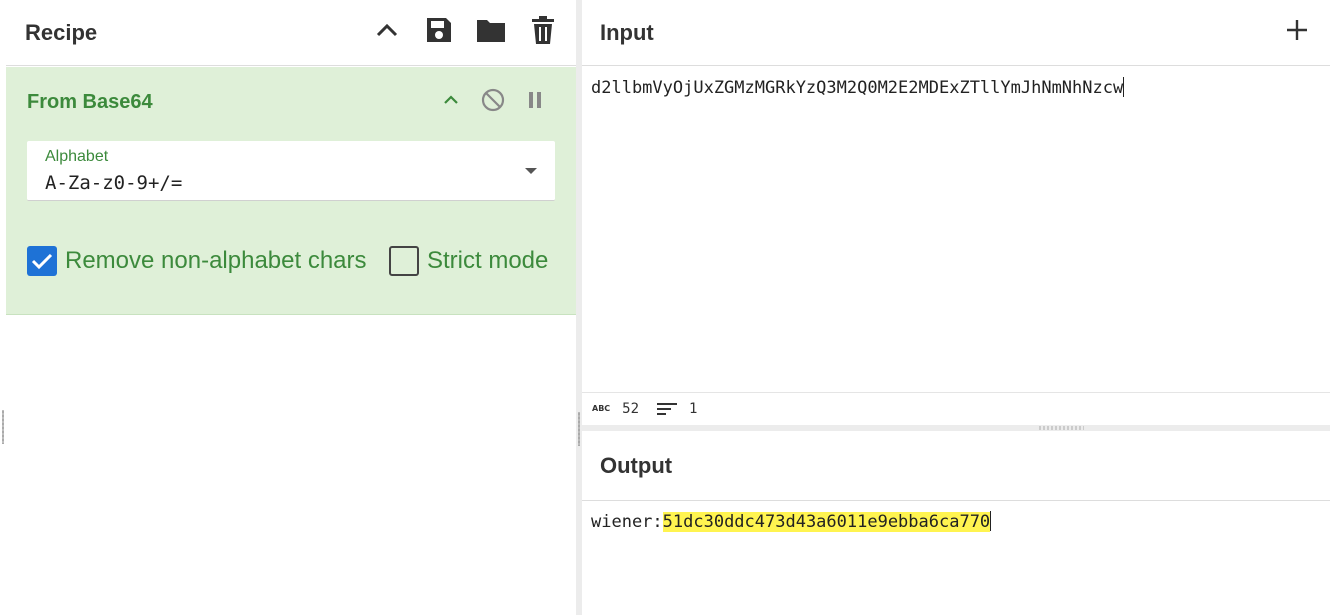 This screenshot has height=615, width=1330. I want to click on add-input-tab-plus-icon, so click(1297, 30).